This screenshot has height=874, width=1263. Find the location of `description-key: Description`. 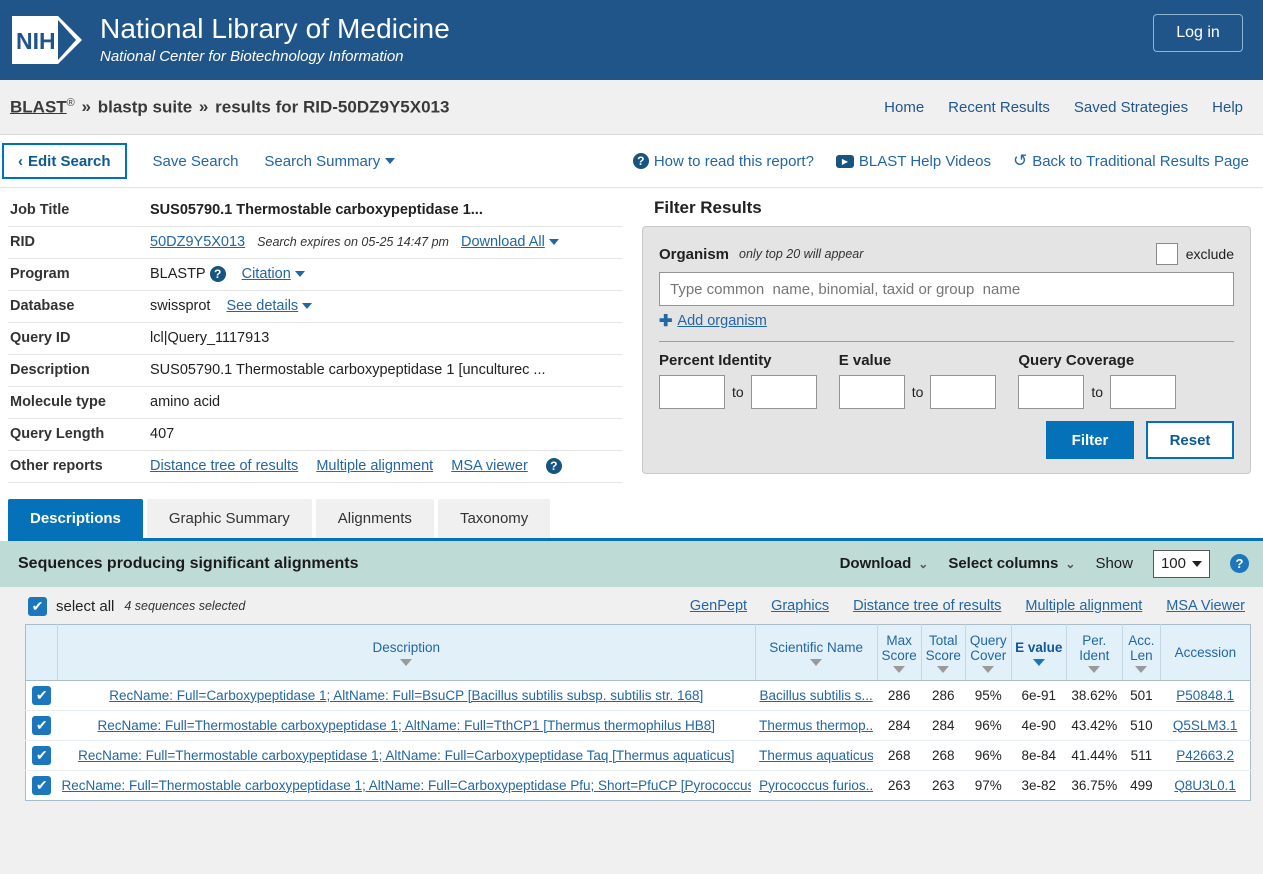

description-key: Description is located at coordinates (78, 370).